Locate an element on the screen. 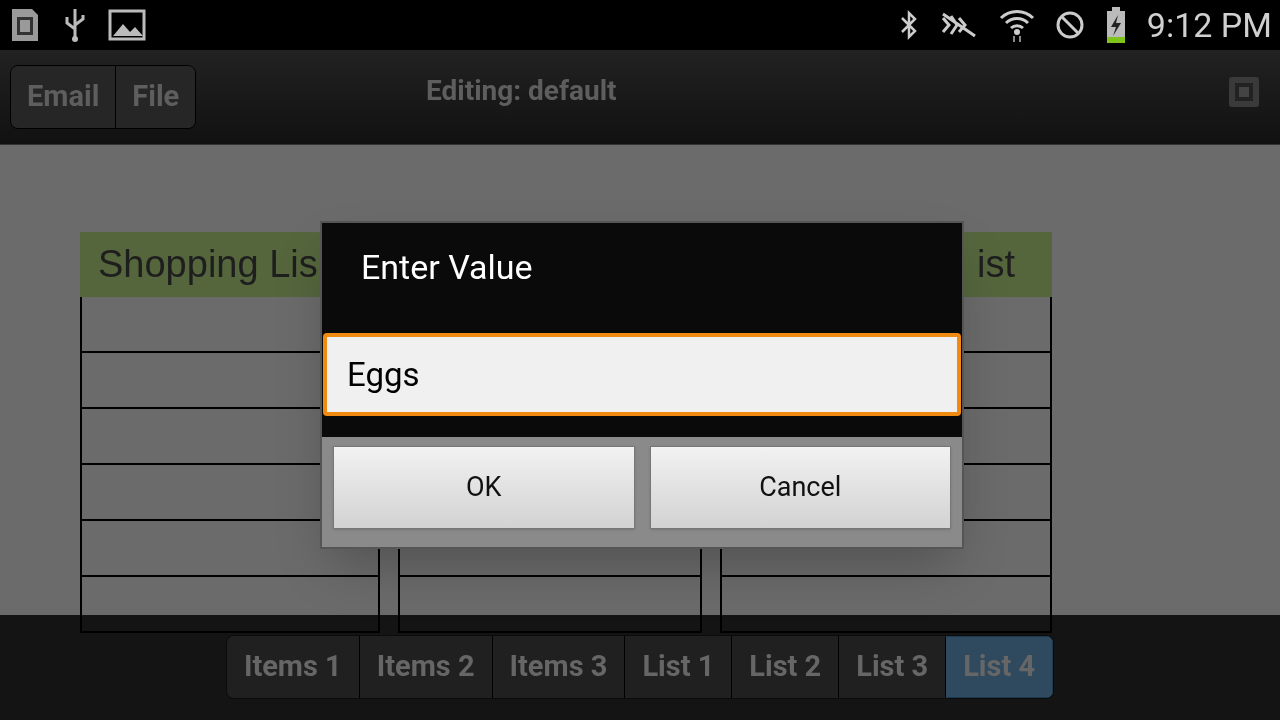  tab: Items 1 is located at coordinates (292, 667).